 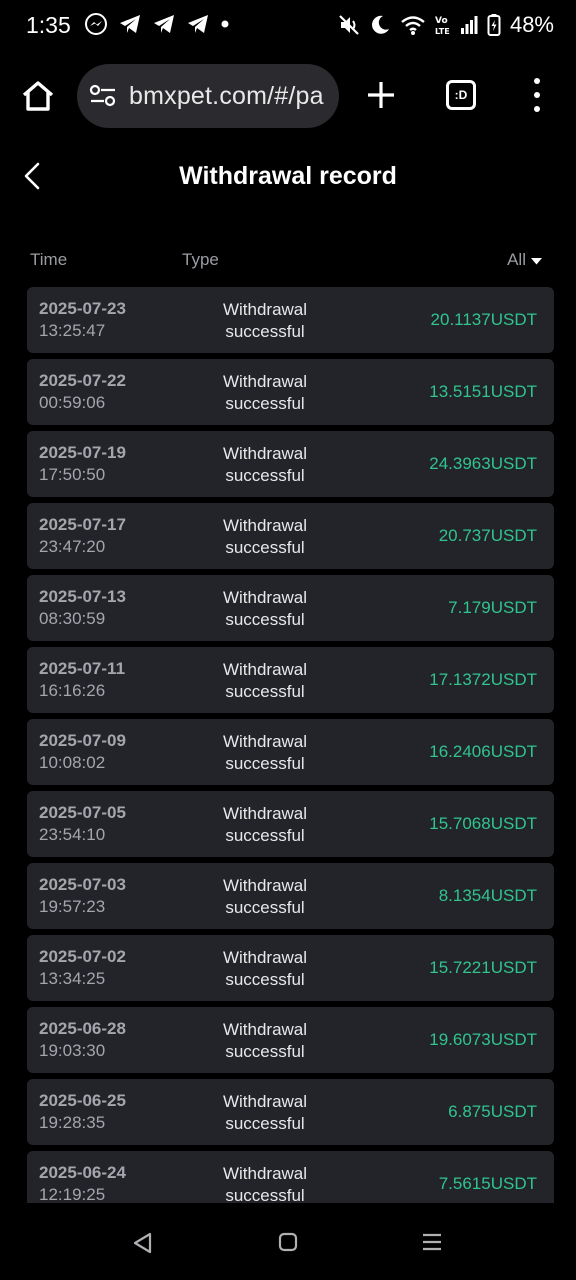 What do you see at coordinates (72, 1050) in the screenshot?
I see `record-time: 19:03:30` at bounding box center [72, 1050].